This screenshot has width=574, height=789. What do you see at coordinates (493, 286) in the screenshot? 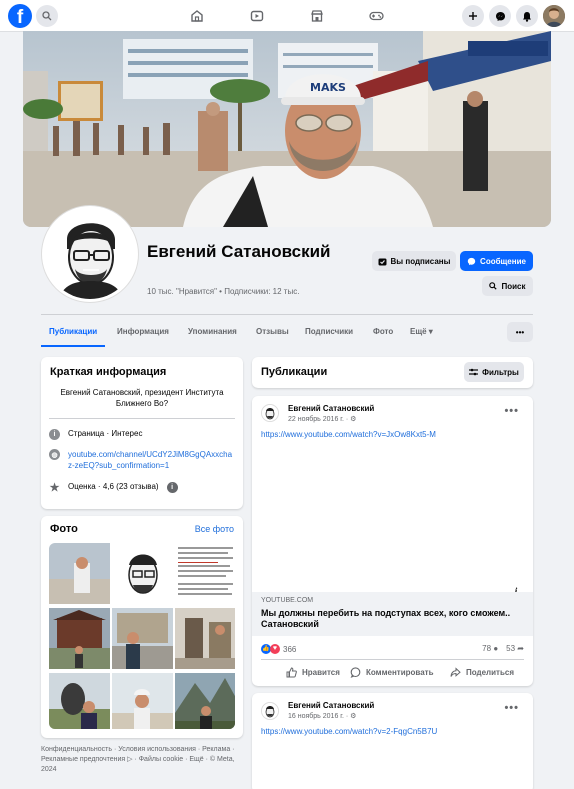
I see `search-icon` at bounding box center [493, 286].